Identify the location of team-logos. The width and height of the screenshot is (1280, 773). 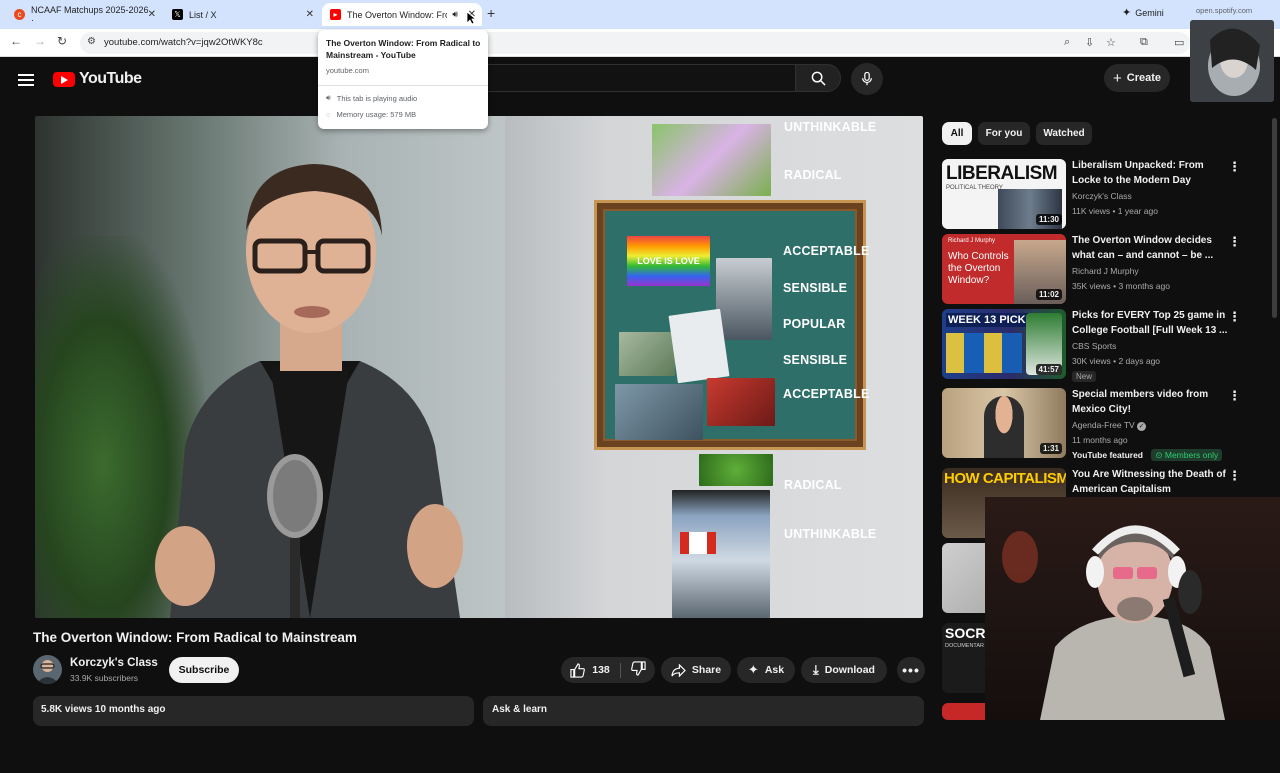
(984, 353).